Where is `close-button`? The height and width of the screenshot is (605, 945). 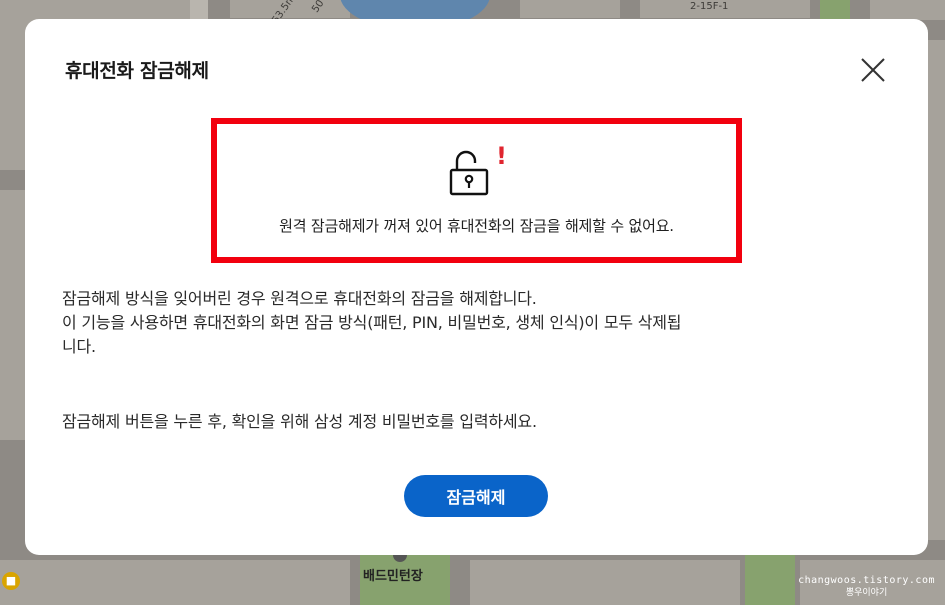 close-button is located at coordinates (873, 70).